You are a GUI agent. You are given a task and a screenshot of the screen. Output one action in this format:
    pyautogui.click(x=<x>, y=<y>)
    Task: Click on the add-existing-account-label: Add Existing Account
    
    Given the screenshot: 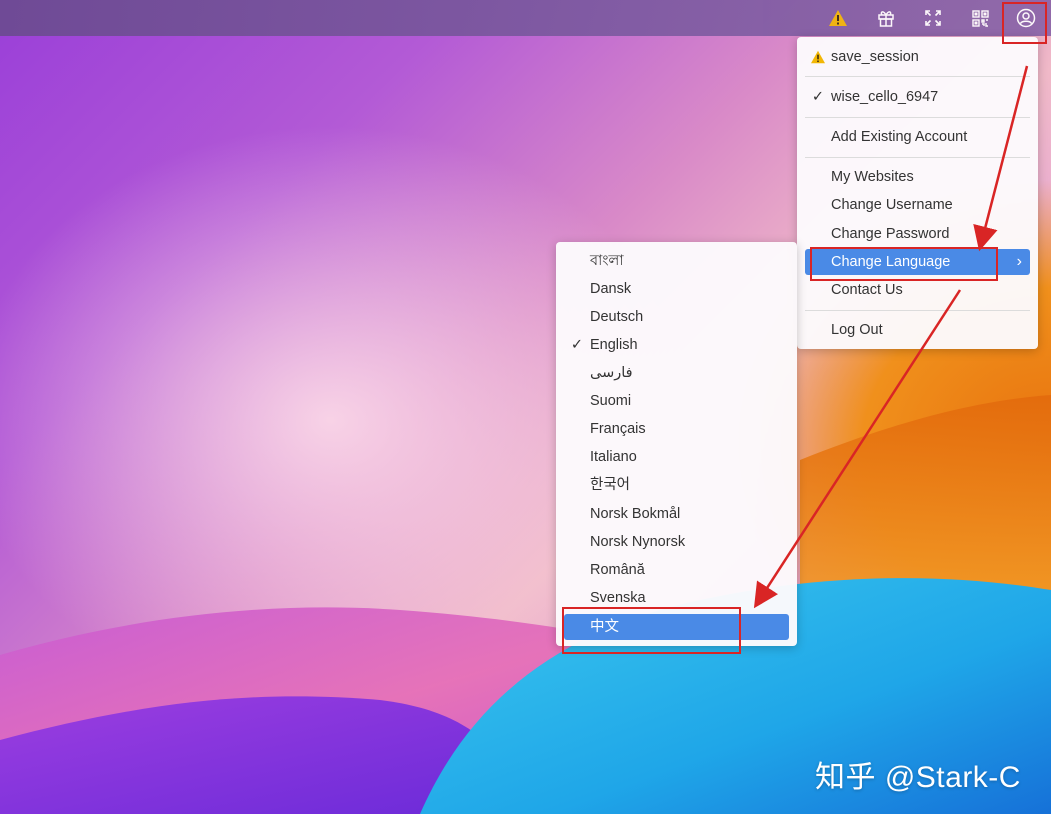 What is the action you would take?
    pyautogui.click(x=899, y=137)
    